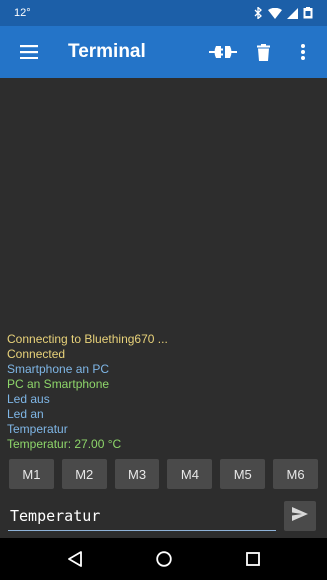 This screenshot has width=327, height=580. What do you see at coordinates (292, 13) in the screenshot?
I see `signal-icon` at bounding box center [292, 13].